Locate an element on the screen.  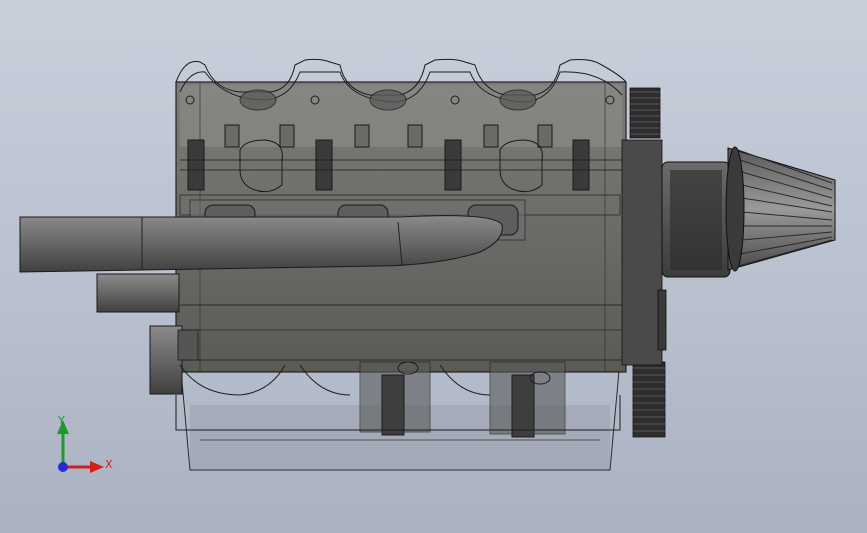
air-filter is located at coordinates (780, 209).